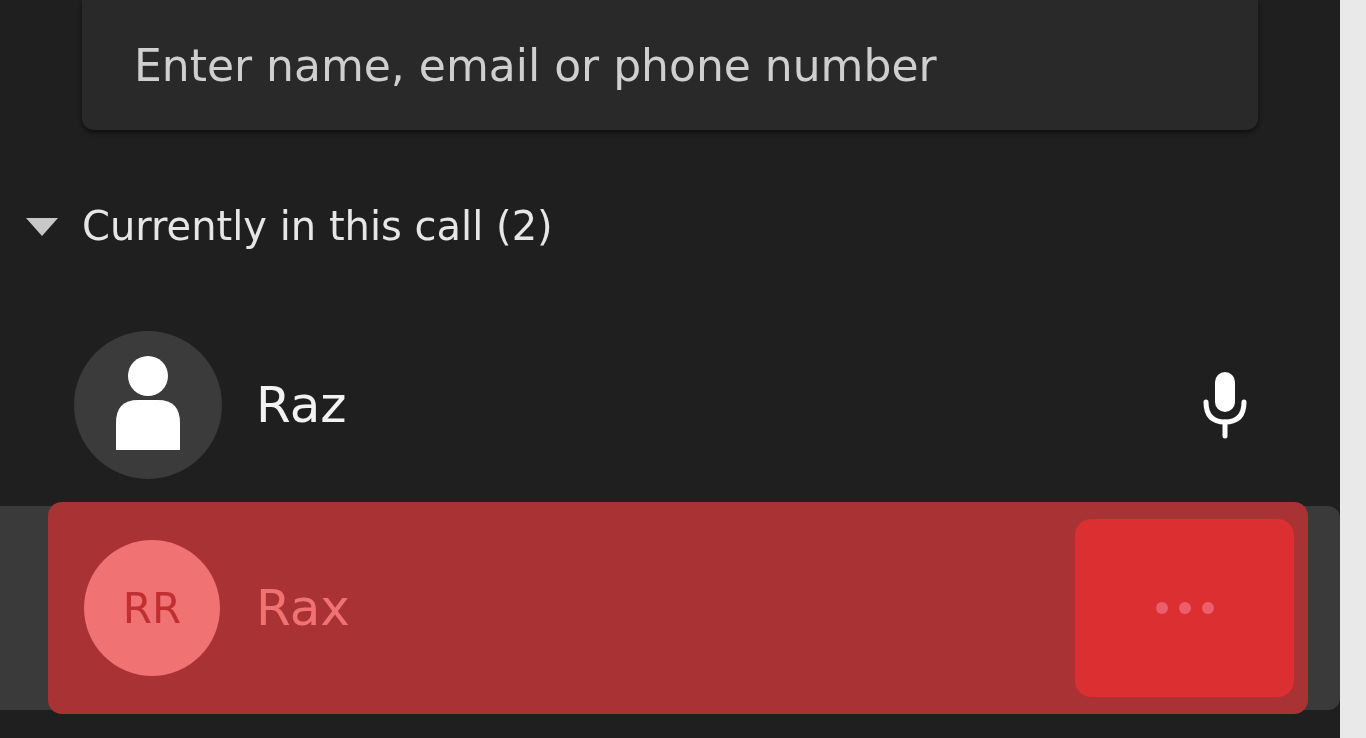 The image size is (1366, 738). Describe the element at coordinates (303, 608) in the screenshot. I see `participant-name: Rax` at that location.